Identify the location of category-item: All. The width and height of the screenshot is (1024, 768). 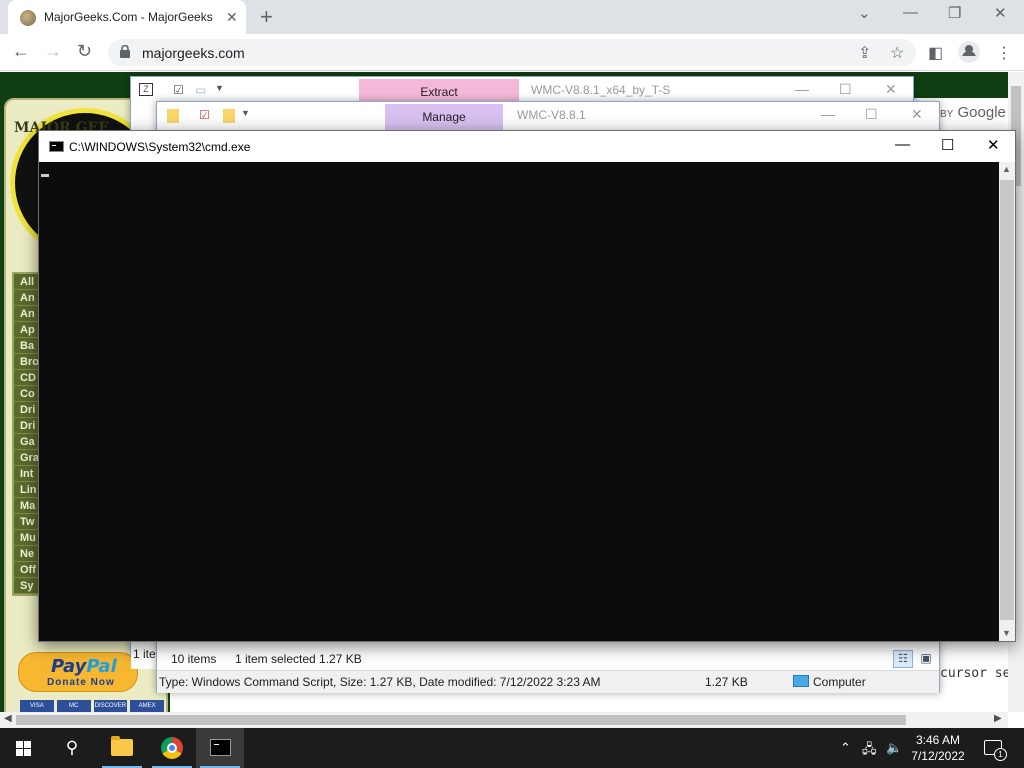
(27, 282).